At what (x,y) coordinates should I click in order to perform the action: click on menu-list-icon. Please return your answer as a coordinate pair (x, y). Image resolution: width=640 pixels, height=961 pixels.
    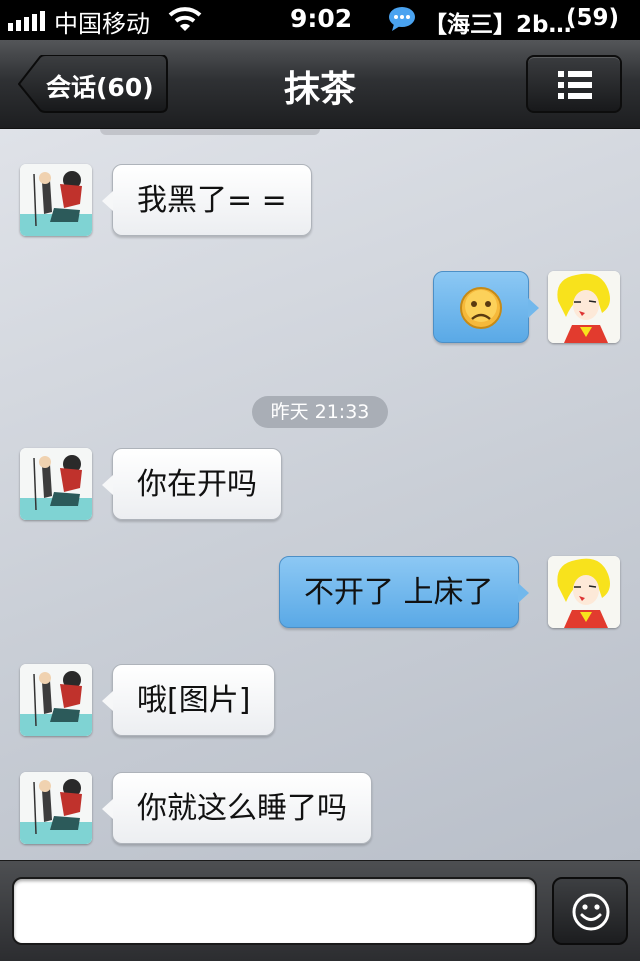
    Looking at the image, I should click on (575, 85).